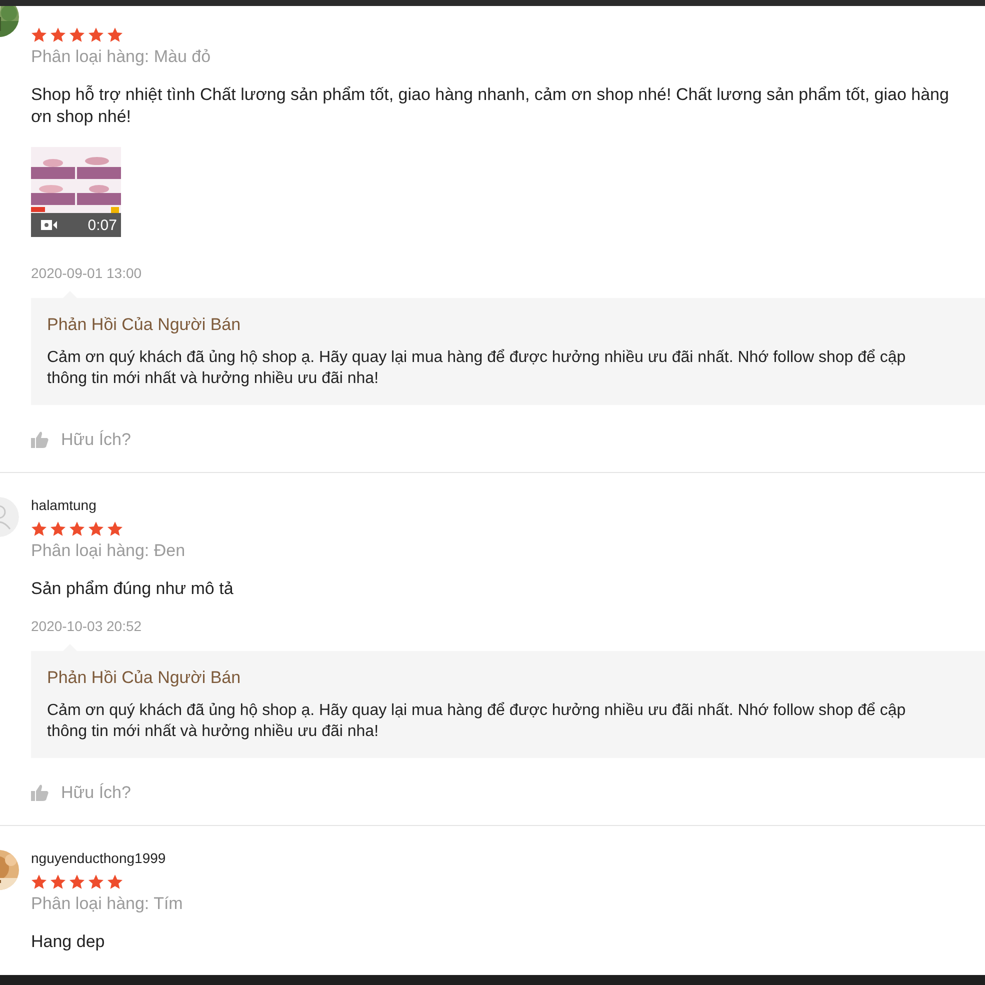  Describe the element at coordinates (490, 106) in the screenshot. I see `review-comment: Shop hỗ trợ nhiệt tình Chất lương sản phẩm tốt, giao hàng nhanh, cảm ơn shop nhé! Chất lương sản phẩm tốt, giao hàng ơn shop nhé!` at that location.